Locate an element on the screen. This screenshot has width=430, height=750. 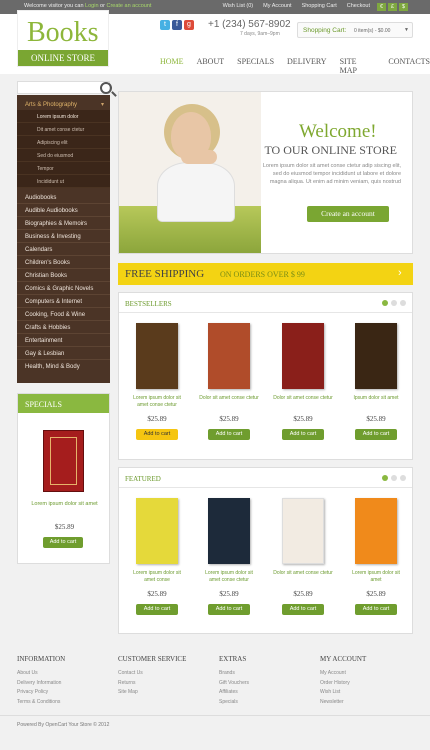
facebook-icon: f is located at coordinates (177, 25).